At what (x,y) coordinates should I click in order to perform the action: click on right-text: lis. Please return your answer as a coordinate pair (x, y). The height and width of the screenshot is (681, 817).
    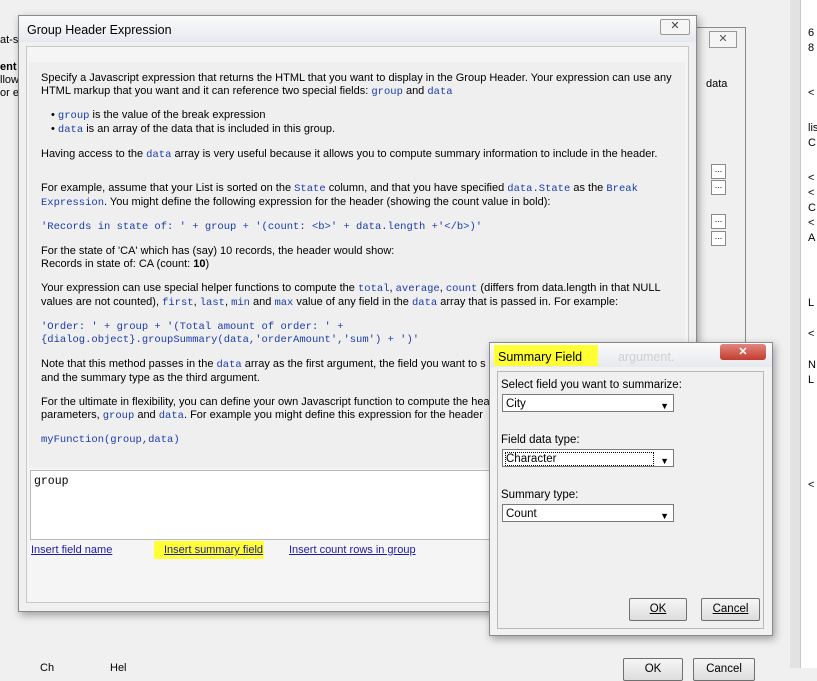
    Looking at the image, I should click on (812, 128).